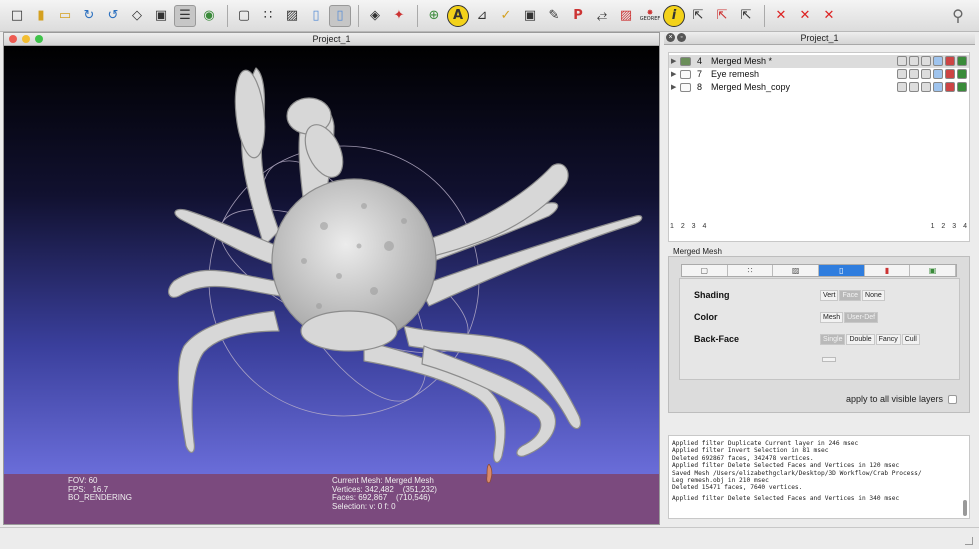 The height and width of the screenshot is (549, 979). I want to click on color-map-icon: ▨, so click(626, 16).